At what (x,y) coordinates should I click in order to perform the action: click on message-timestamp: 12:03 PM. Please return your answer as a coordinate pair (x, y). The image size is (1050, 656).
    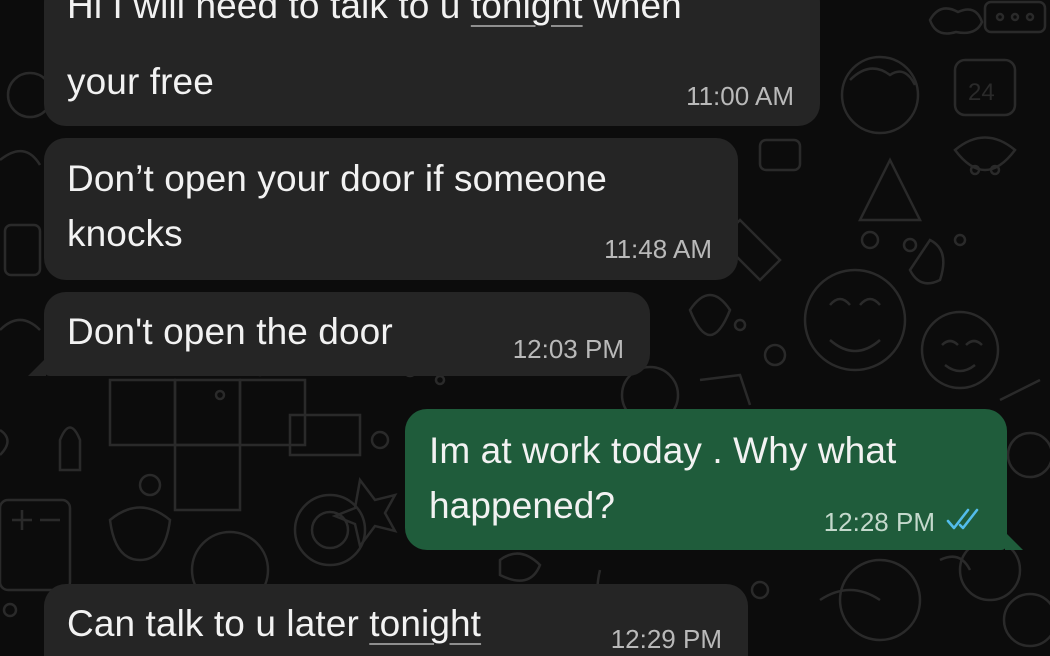
    Looking at the image, I should click on (568, 349).